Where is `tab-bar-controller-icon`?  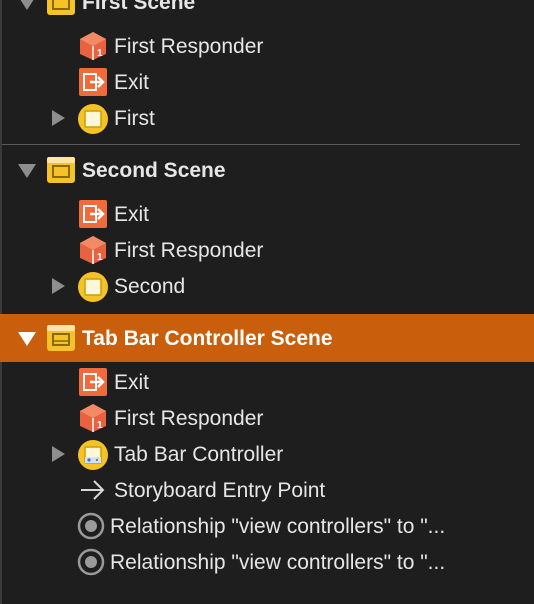
tab-bar-controller-icon is located at coordinates (92, 454).